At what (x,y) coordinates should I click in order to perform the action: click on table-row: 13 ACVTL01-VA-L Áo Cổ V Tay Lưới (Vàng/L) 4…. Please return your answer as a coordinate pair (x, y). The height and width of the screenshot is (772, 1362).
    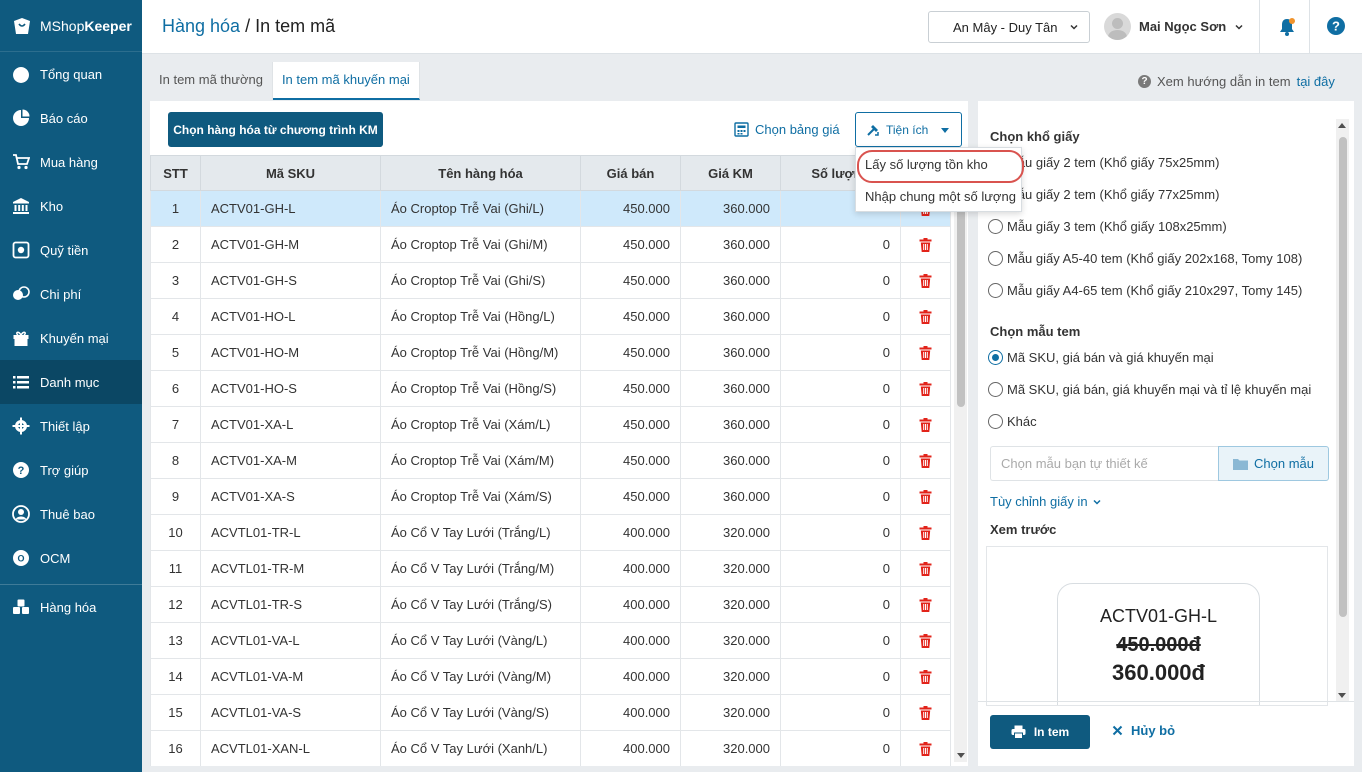
    Looking at the image, I should click on (550, 640).